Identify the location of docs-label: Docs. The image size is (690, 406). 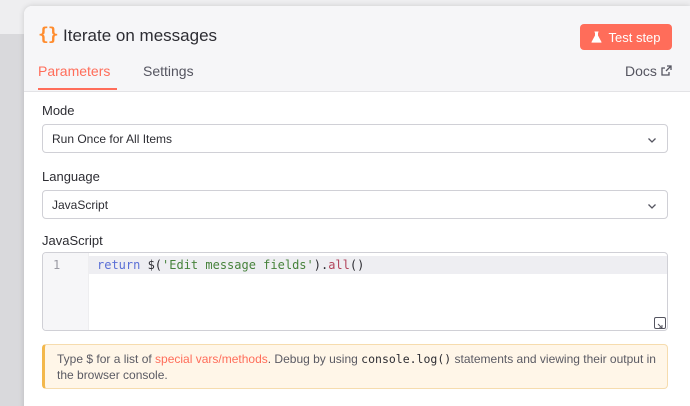
(641, 71).